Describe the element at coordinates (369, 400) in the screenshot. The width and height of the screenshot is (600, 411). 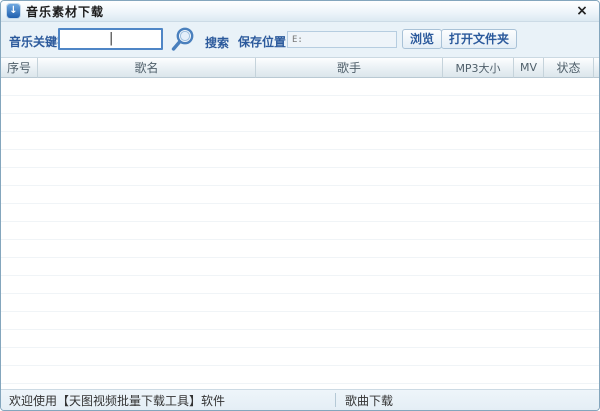
I see `status-section-text: 歌曲下载` at that location.